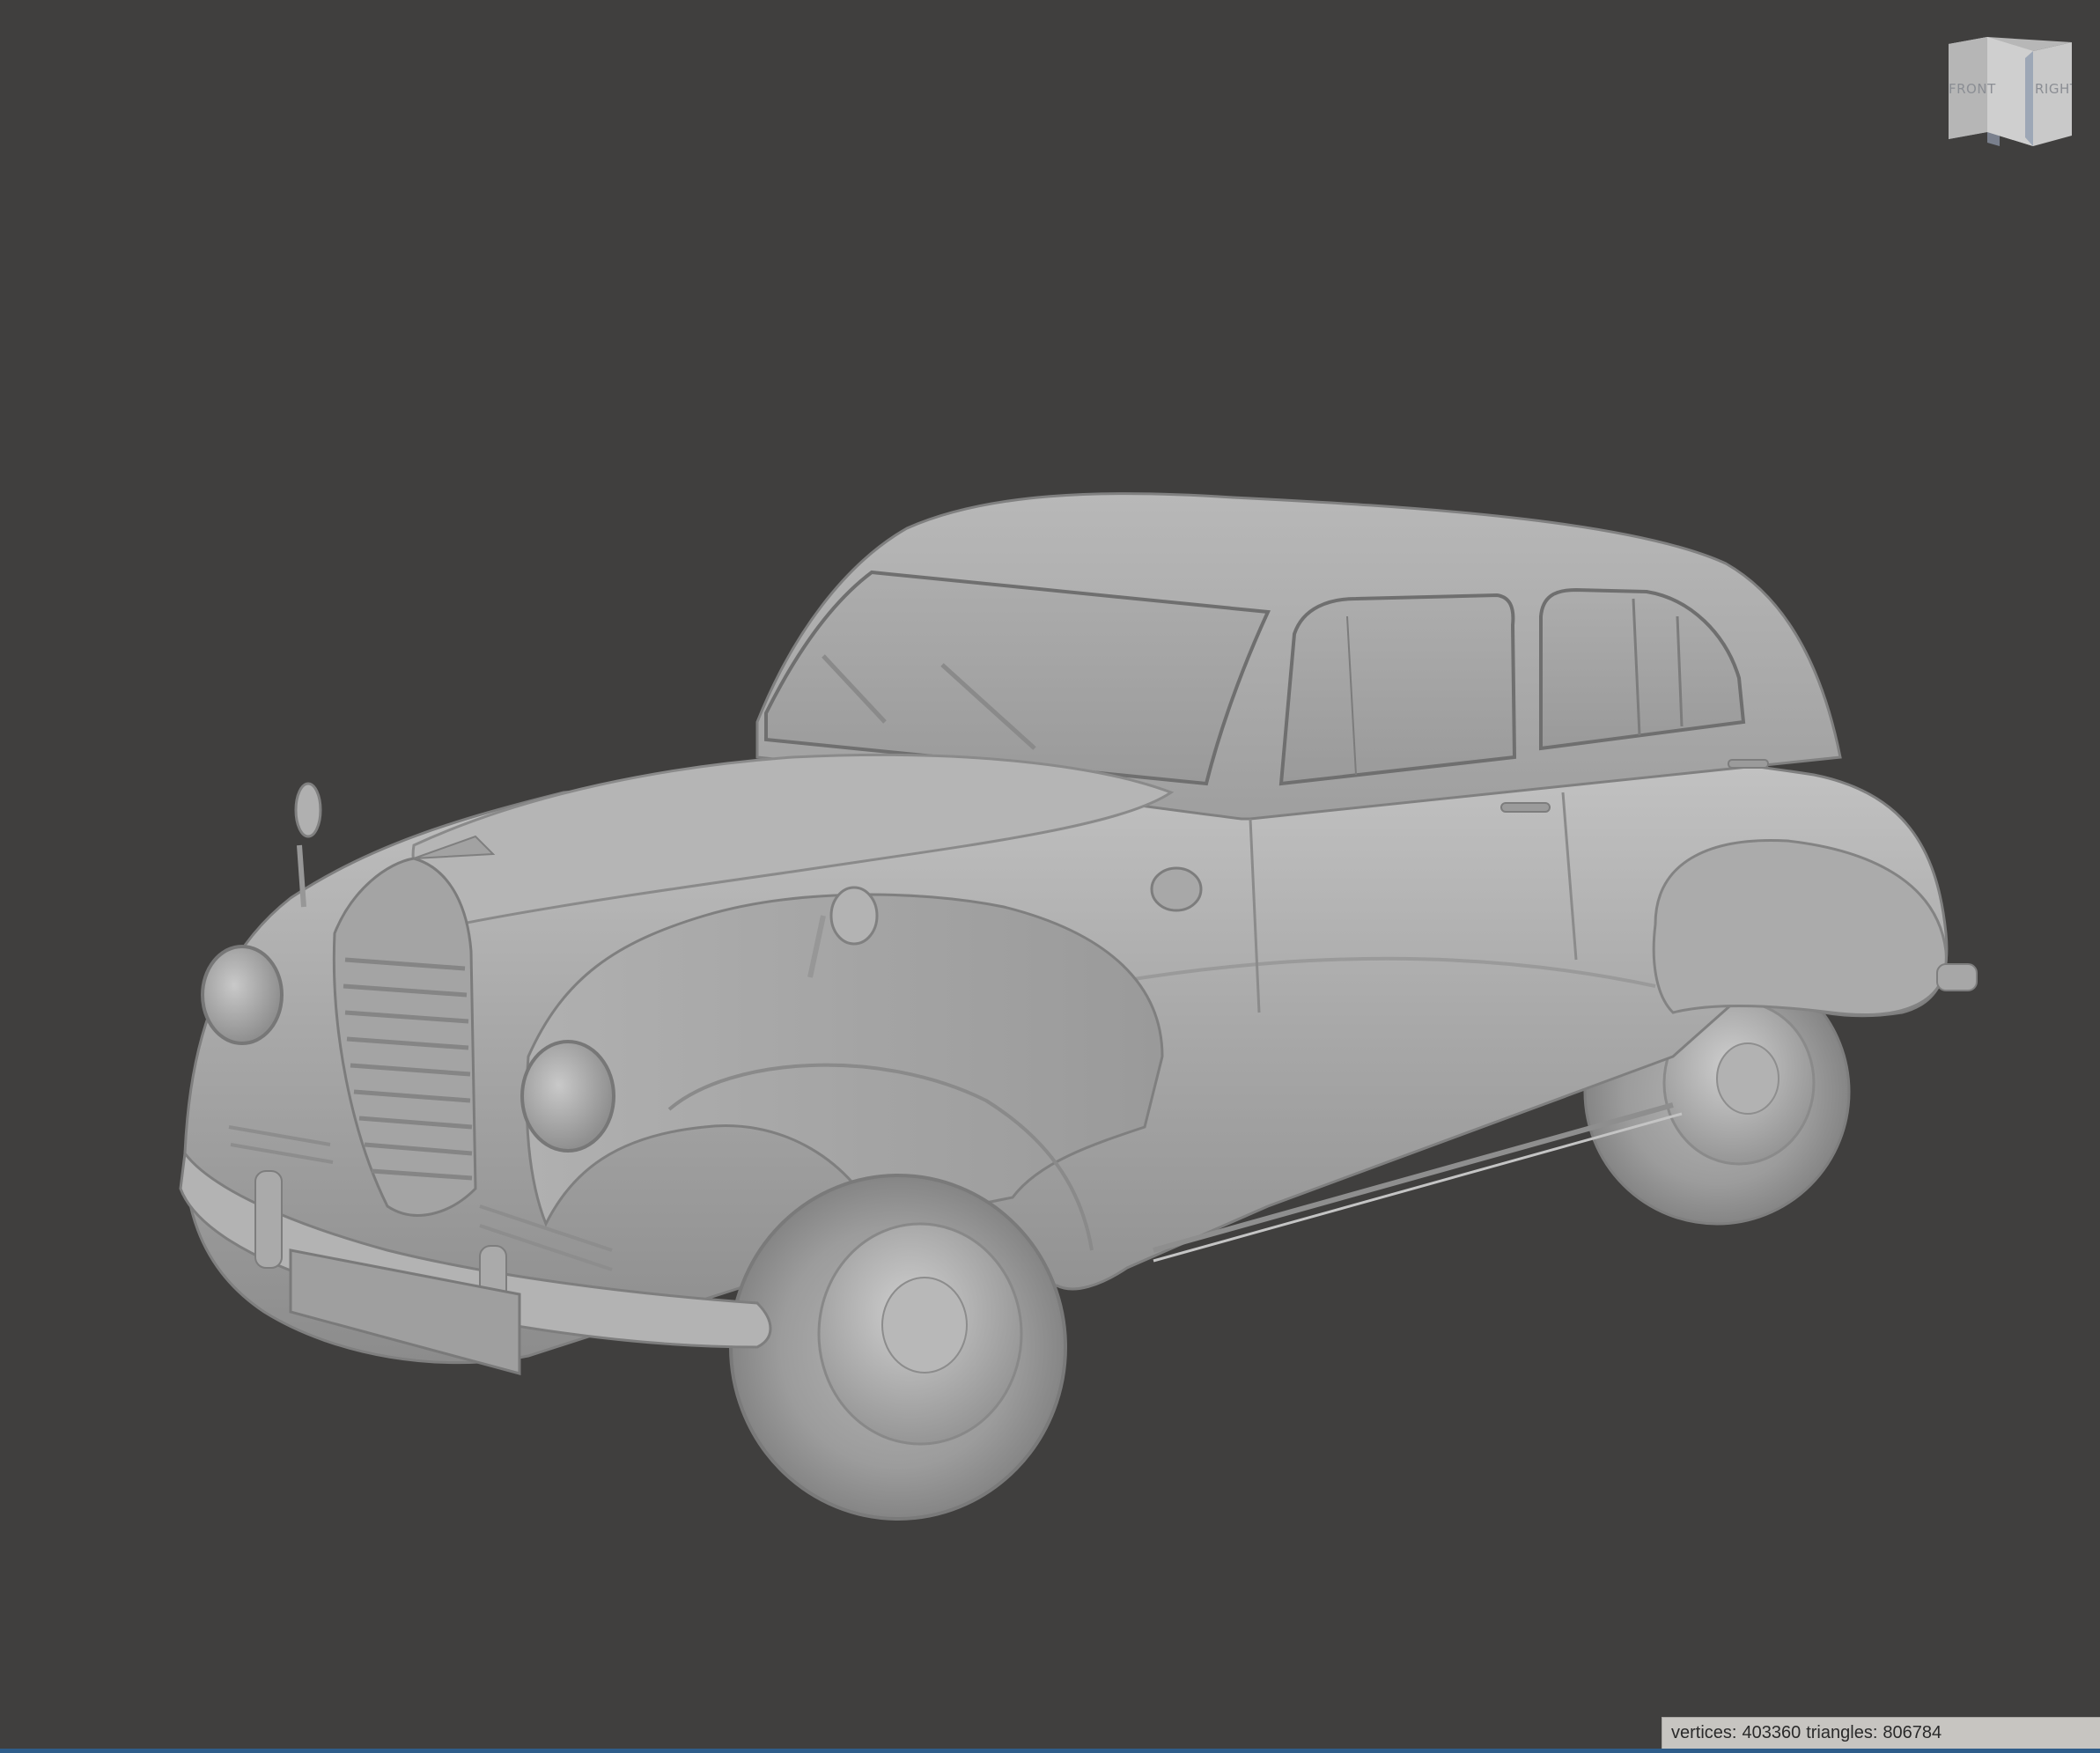 Image resolution: width=2100 pixels, height=1753 pixels. I want to click on cube-orientation-icon: FRONT RIGHT, so click(2007, 90).